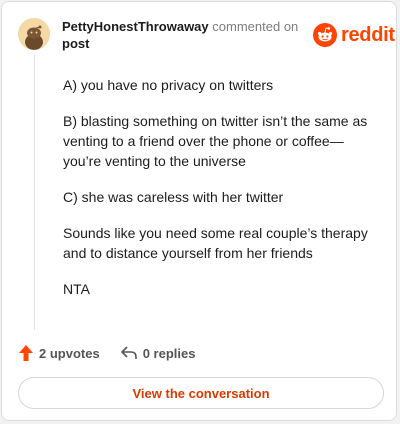  I want to click on avatar, so click(34, 34).